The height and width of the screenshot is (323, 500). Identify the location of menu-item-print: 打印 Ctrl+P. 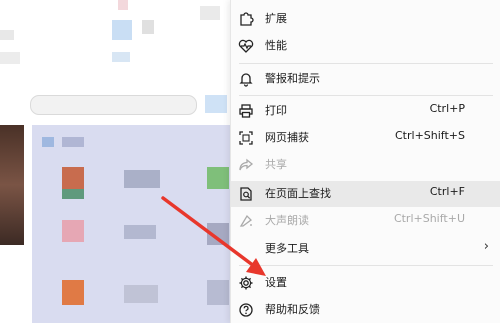
(365, 111).